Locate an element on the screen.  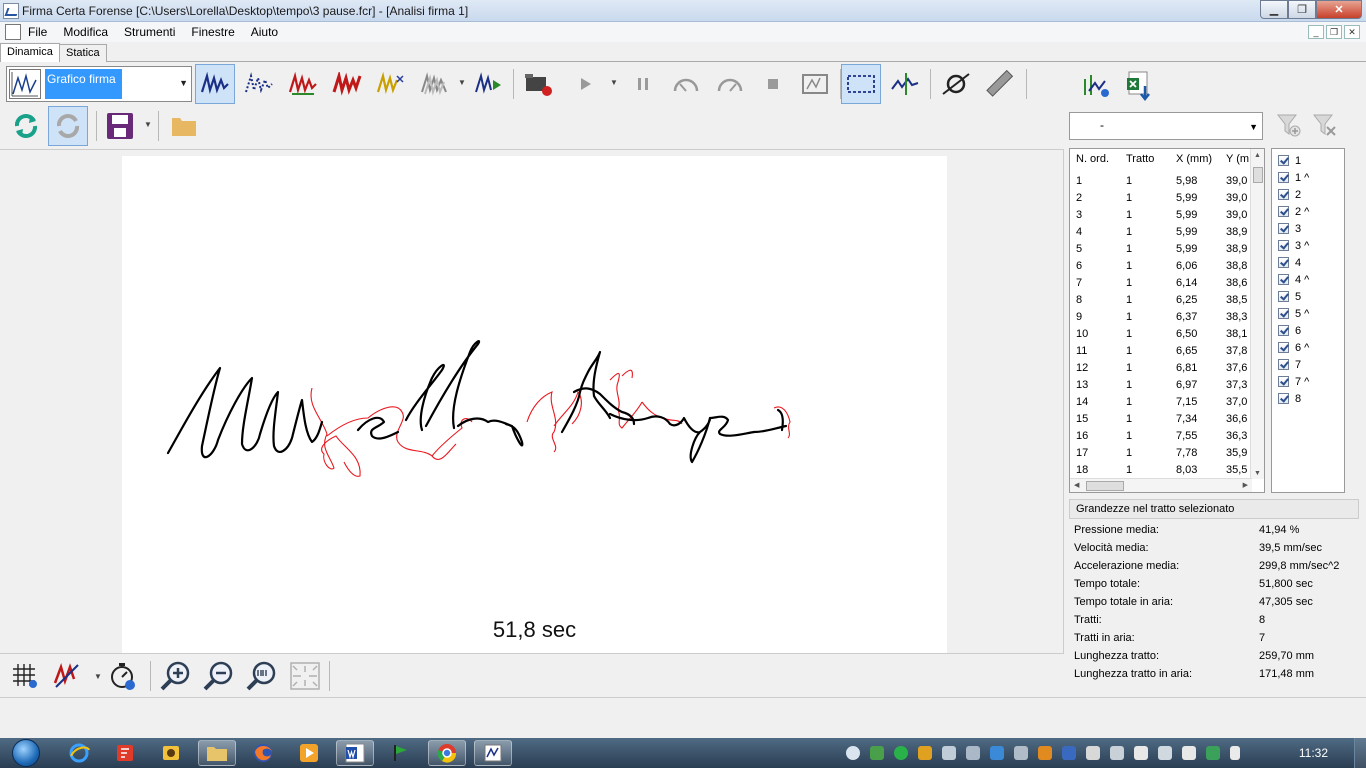
scroll-up-icon: ▲ is located at coordinates (1257, 155).